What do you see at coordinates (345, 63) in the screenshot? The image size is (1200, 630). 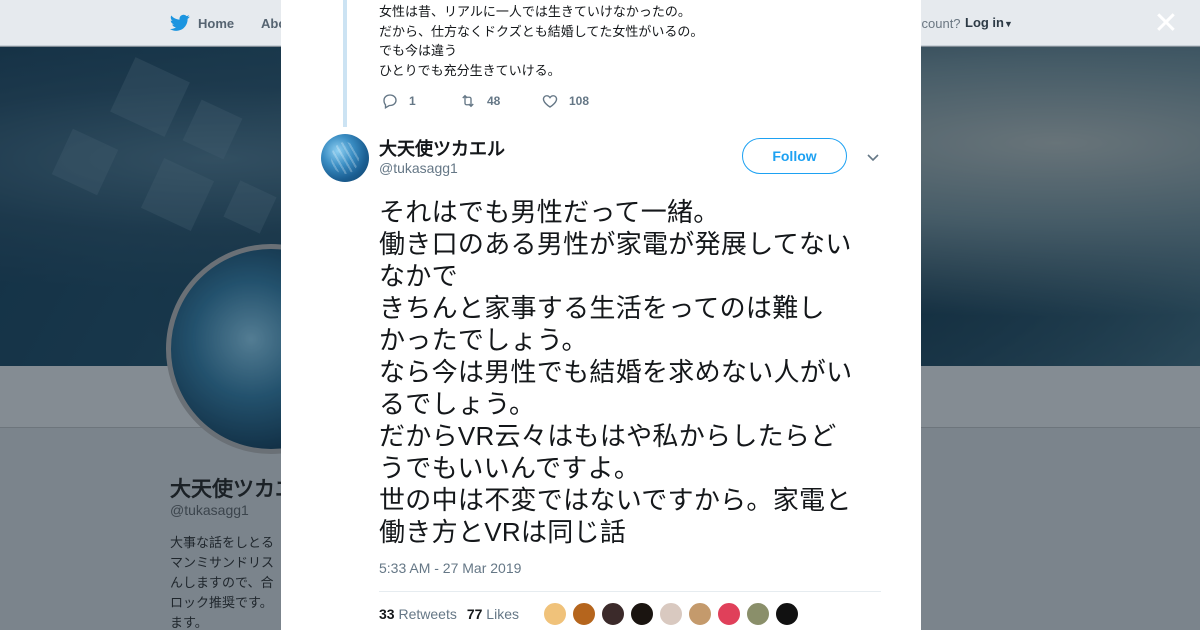 I see `thread-connector-line` at bounding box center [345, 63].